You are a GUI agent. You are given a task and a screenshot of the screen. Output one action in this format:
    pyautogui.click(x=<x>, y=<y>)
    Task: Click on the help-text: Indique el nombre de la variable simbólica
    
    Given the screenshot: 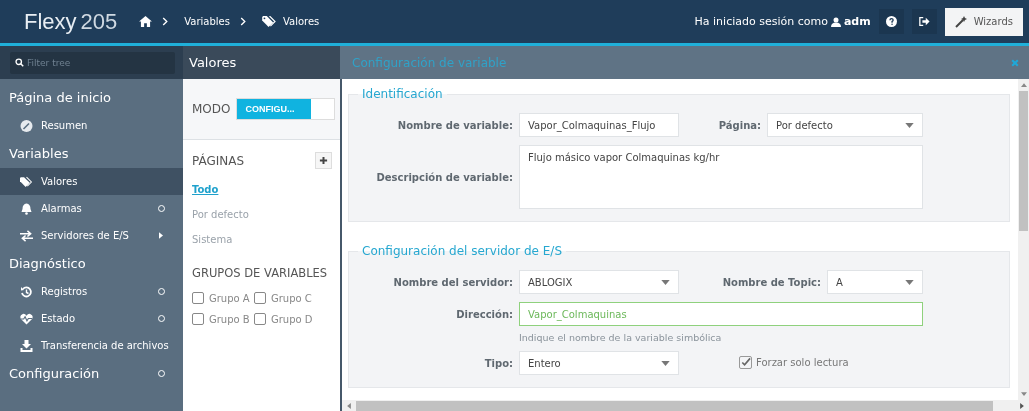 What is the action you would take?
    pyautogui.click(x=621, y=337)
    